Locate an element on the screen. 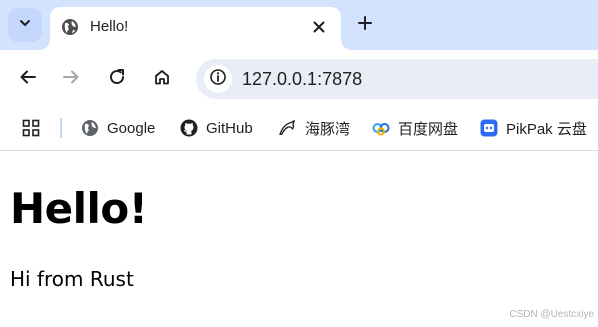  reload-icon is located at coordinates (117, 79).